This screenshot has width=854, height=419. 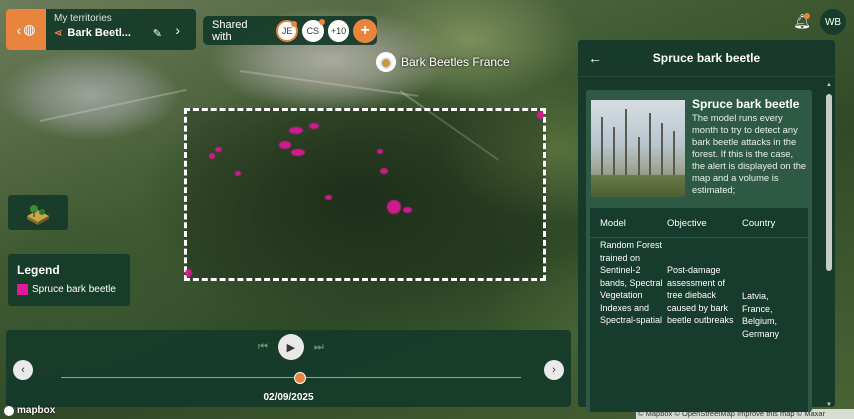 I want to click on scroll-up-icon: ▲, so click(x=829, y=85).